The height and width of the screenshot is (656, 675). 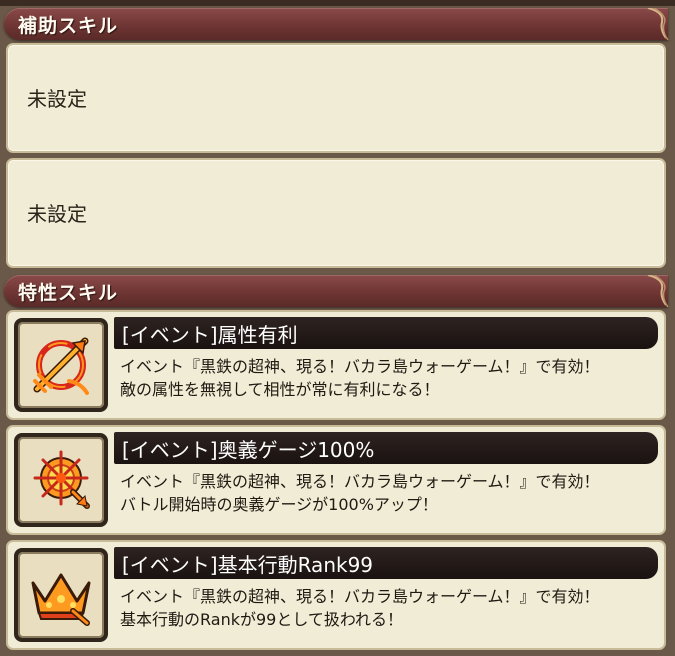 What do you see at coordinates (68, 26) in the screenshot?
I see `support-skill-title: 補助スキル` at bounding box center [68, 26].